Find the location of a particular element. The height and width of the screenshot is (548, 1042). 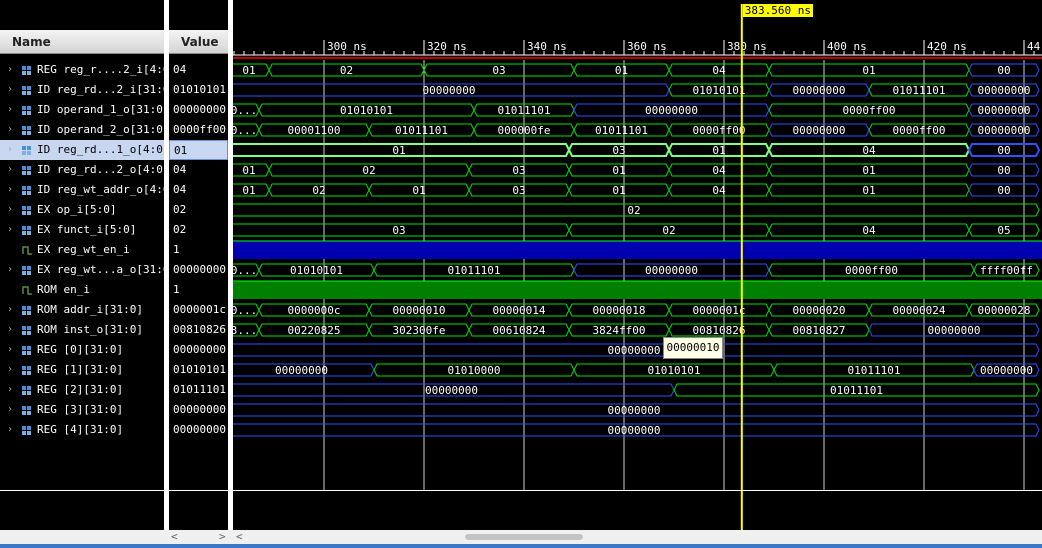

signal-label: ID reg_rd...2_o[4:0] is located at coordinates (103, 169).